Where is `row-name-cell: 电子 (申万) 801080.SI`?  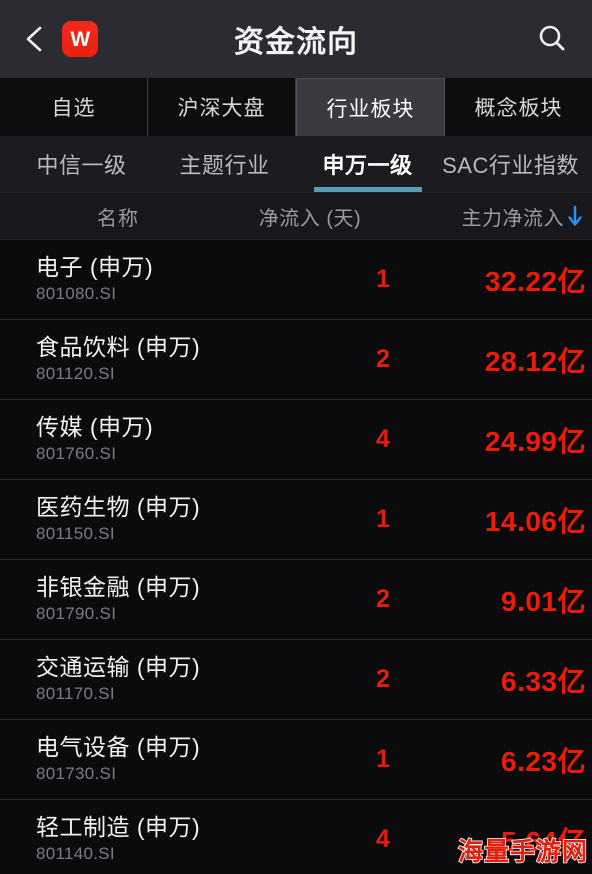 row-name-cell: 电子 (申万) 801080.SI is located at coordinates (176, 278).